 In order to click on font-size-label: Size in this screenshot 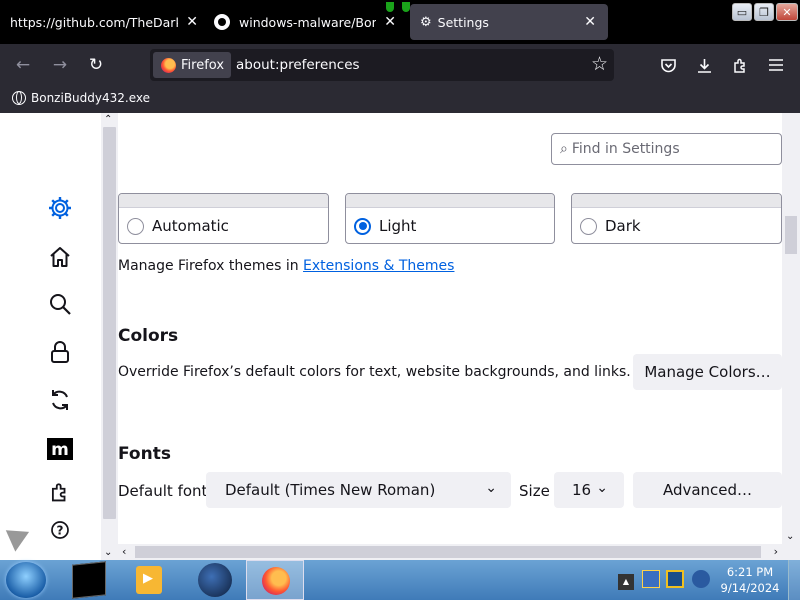, I will do `click(534, 491)`.